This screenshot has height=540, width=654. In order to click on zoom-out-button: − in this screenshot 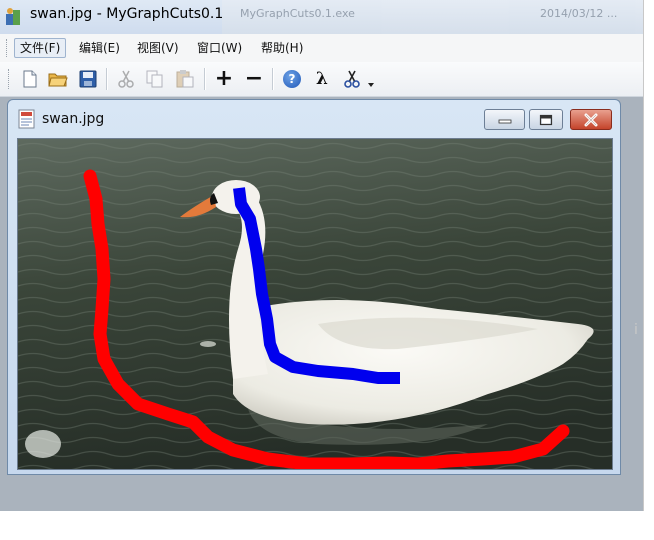, I will do `click(254, 79)`.